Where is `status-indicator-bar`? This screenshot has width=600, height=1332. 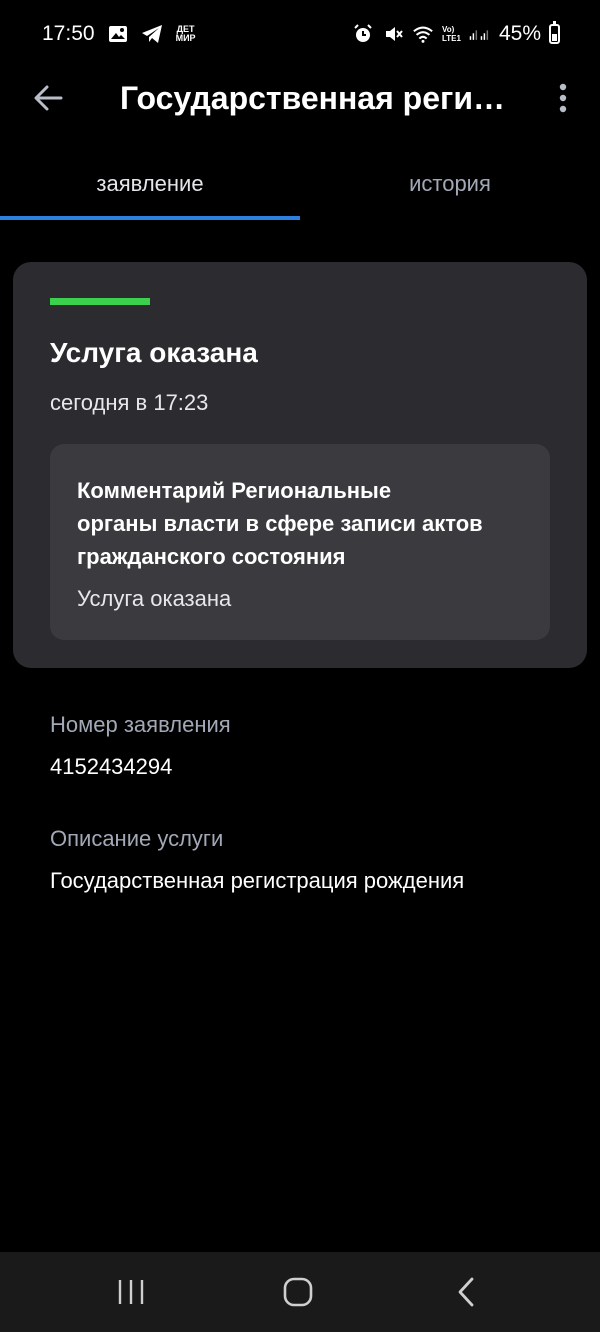
status-indicator-bar is located at coordinates (100, 301).